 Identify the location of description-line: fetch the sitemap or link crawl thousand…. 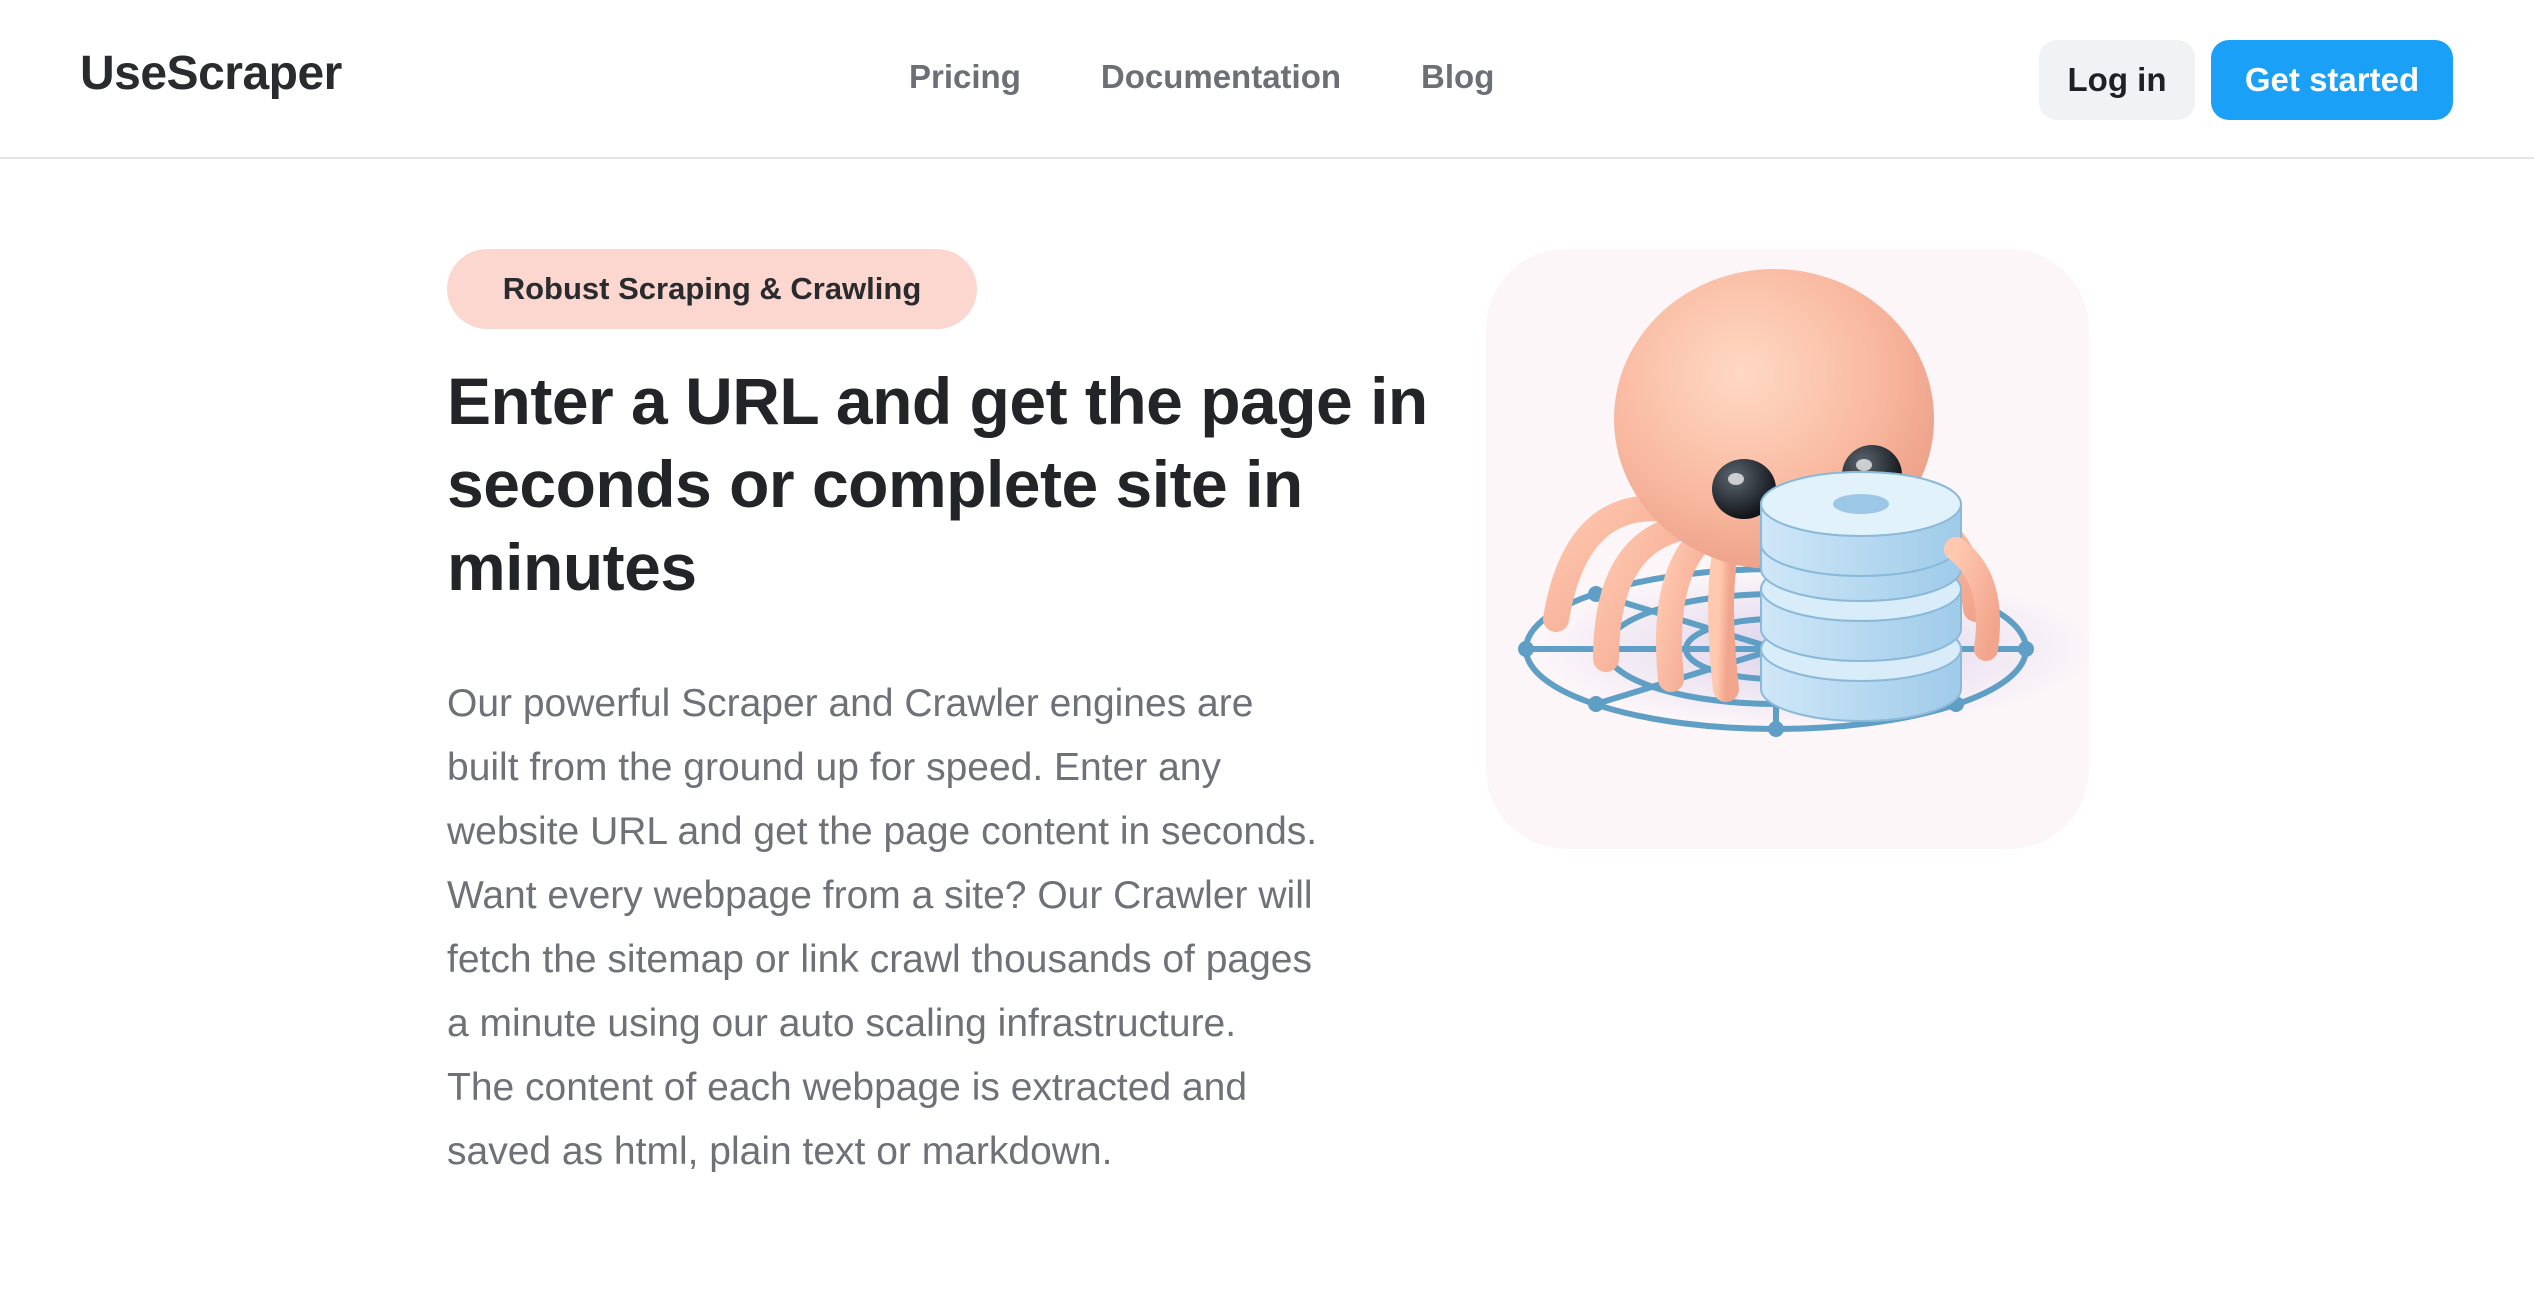
(879, 959).